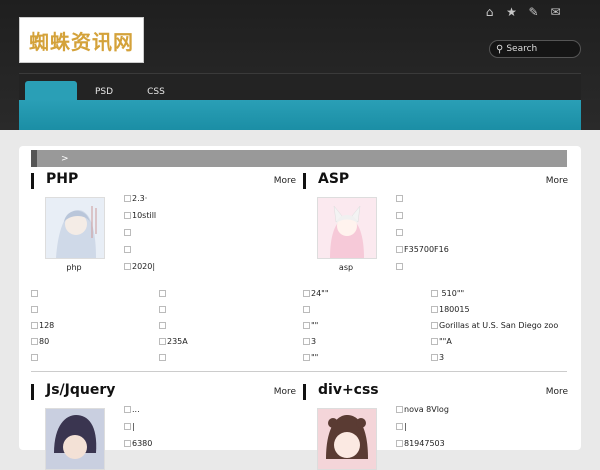 The height and width of the screenshot is (470, 600). I want to click on main-nav: PSD CSS, so click(300, 101).